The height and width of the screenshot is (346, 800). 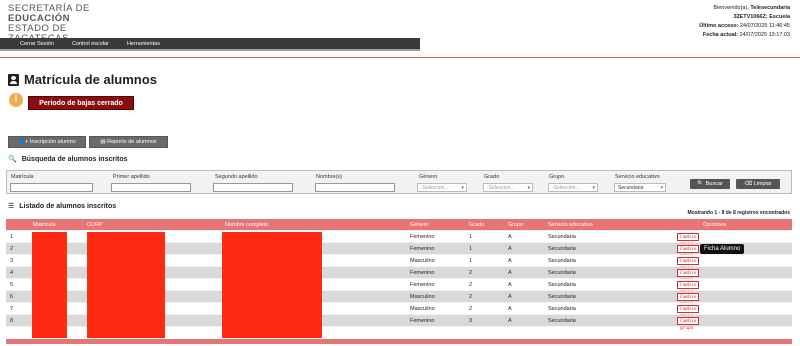 I want to click on grupo-label: Grupo, so click(x=557, y=177).